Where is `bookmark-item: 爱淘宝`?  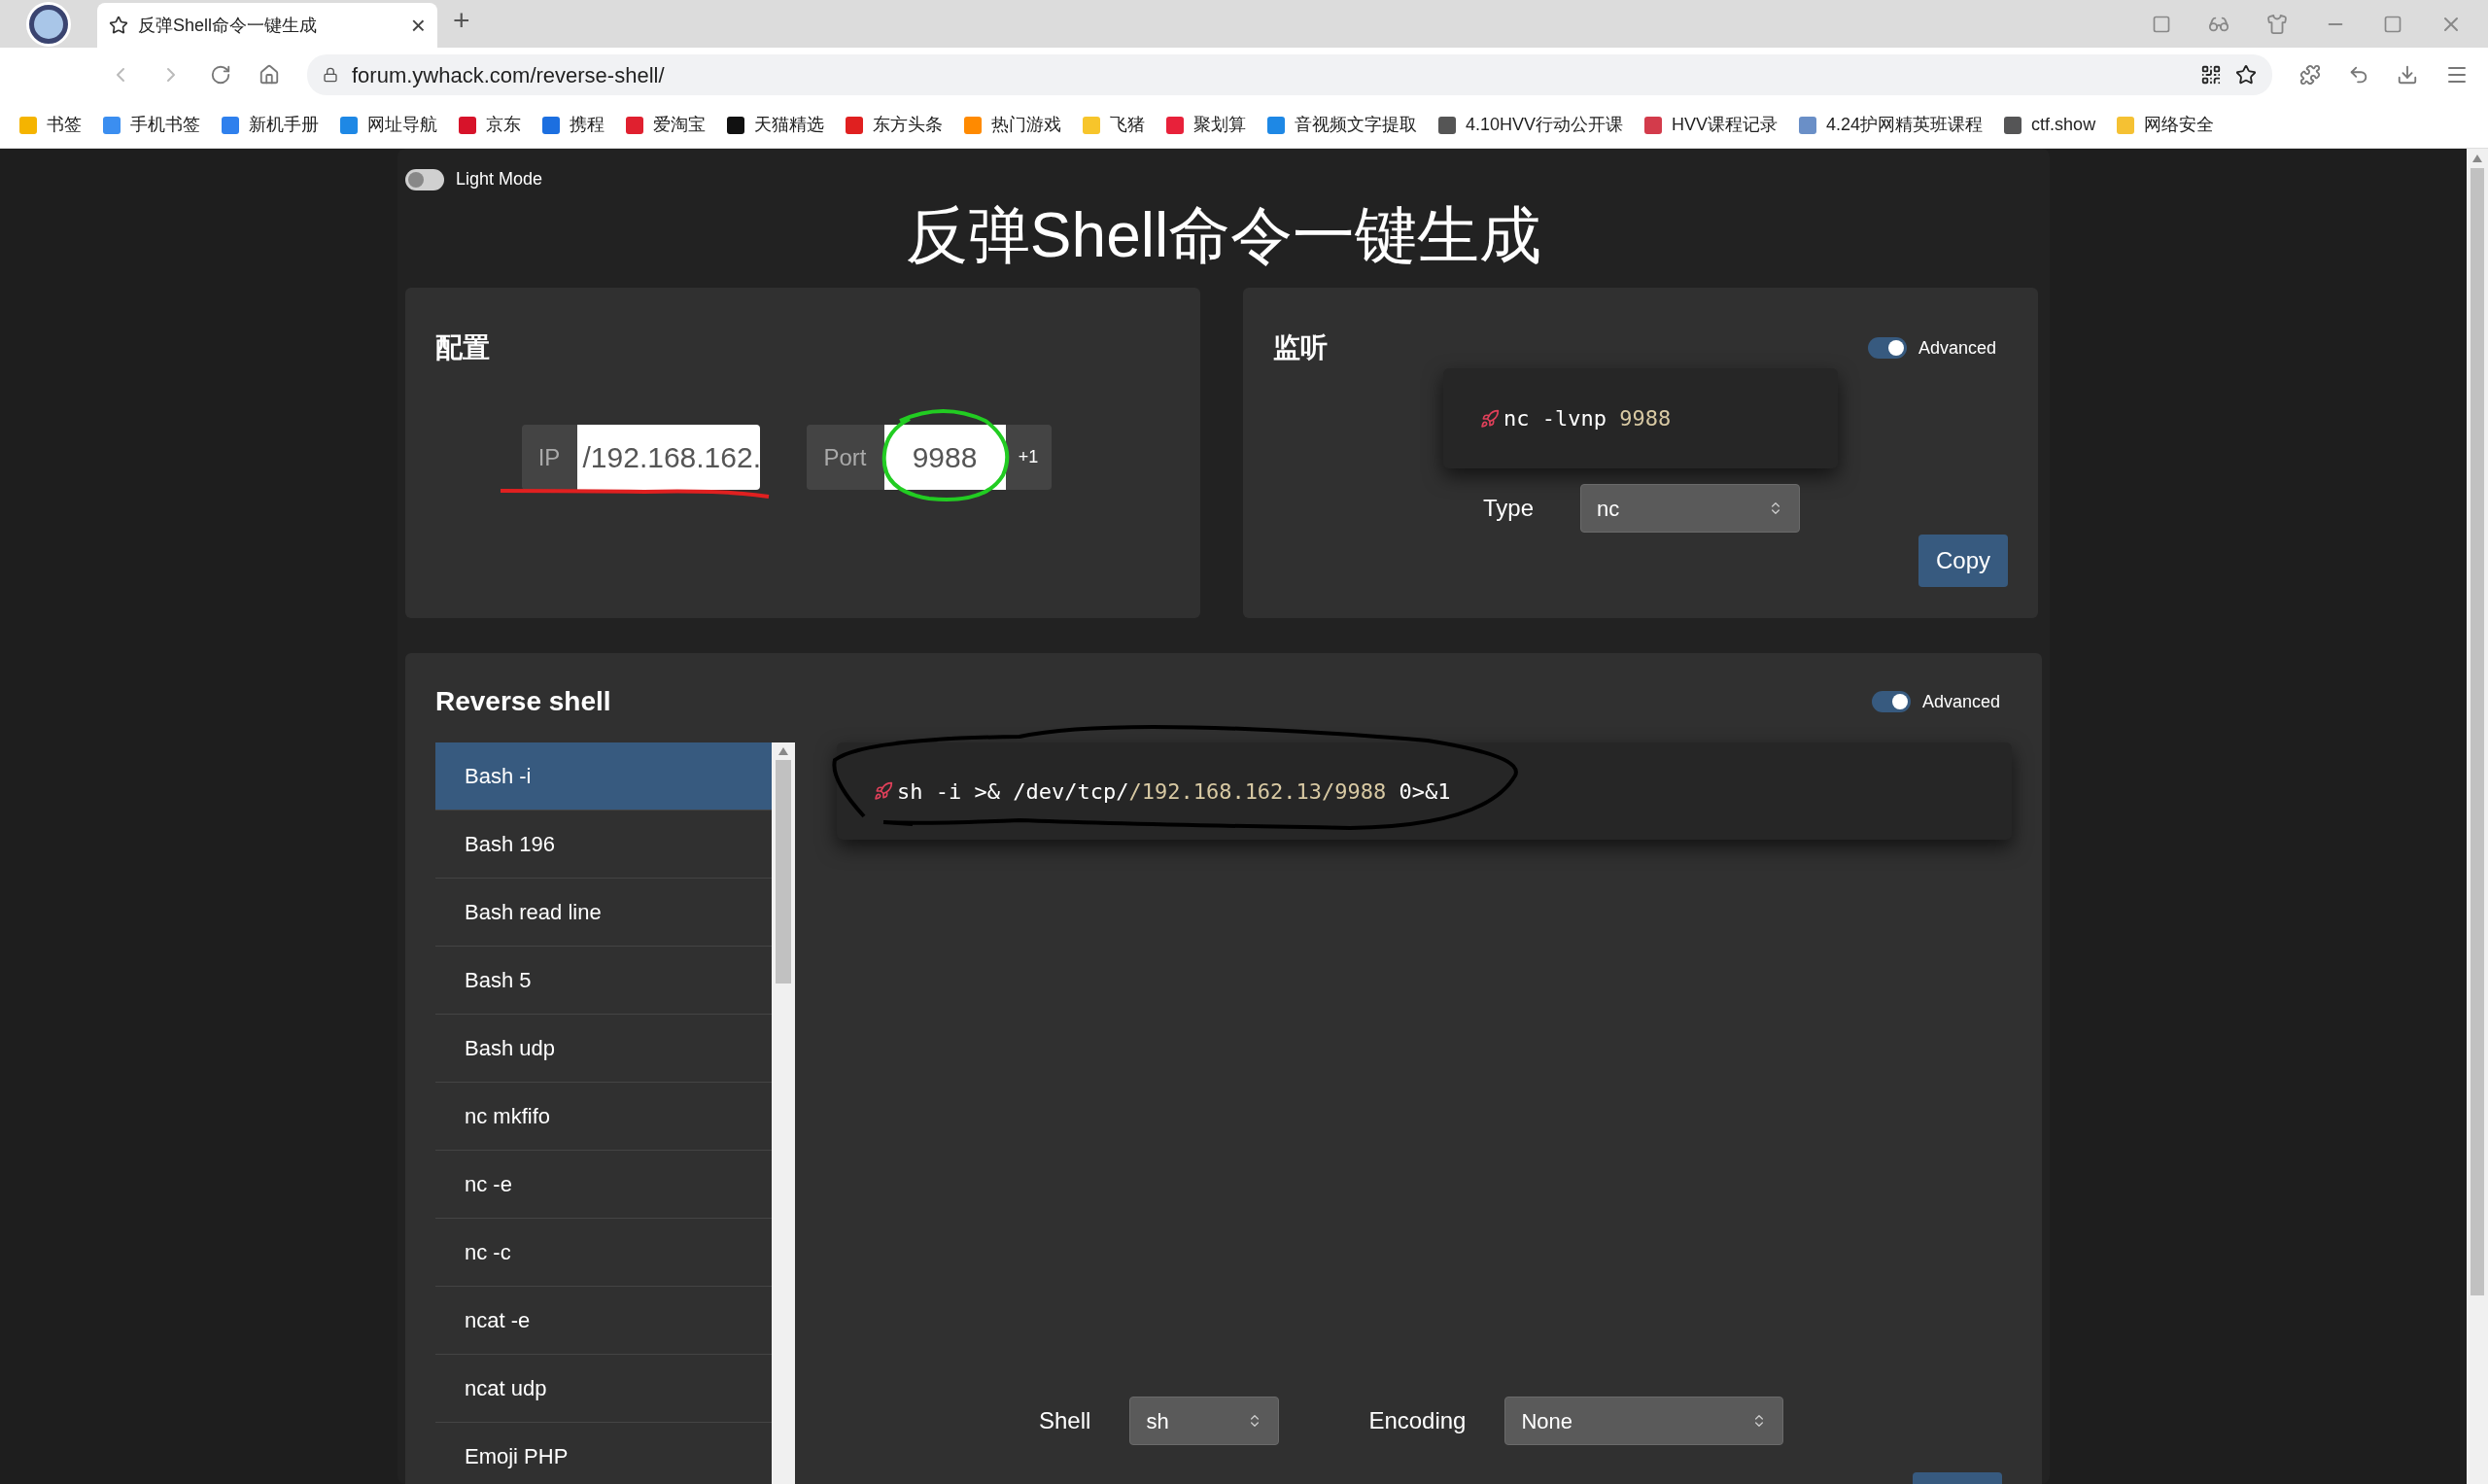
bookmark-item: 爱淘宝 is located at coordinates (666, 125).